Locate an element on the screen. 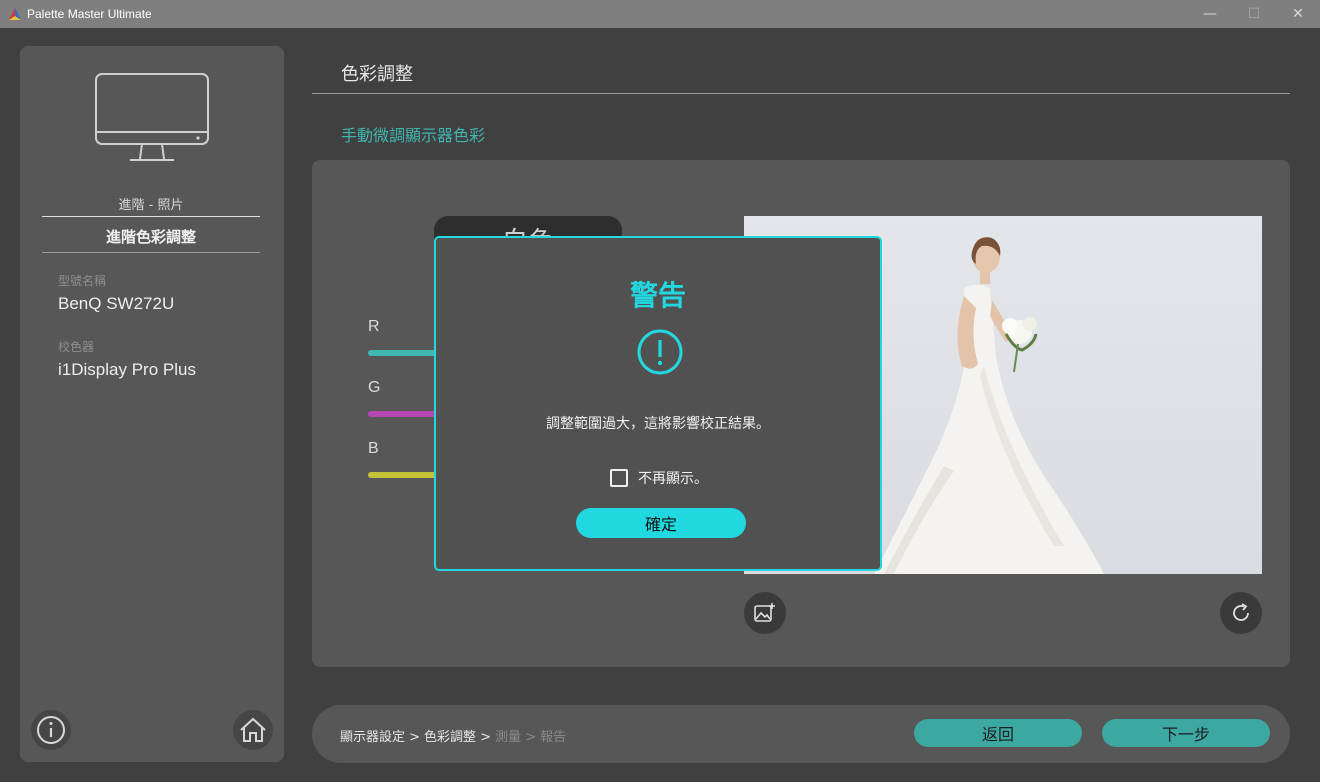 This screenshot has width=1320, height=782. channel-g-label: G is located at coordinates (374, 387).